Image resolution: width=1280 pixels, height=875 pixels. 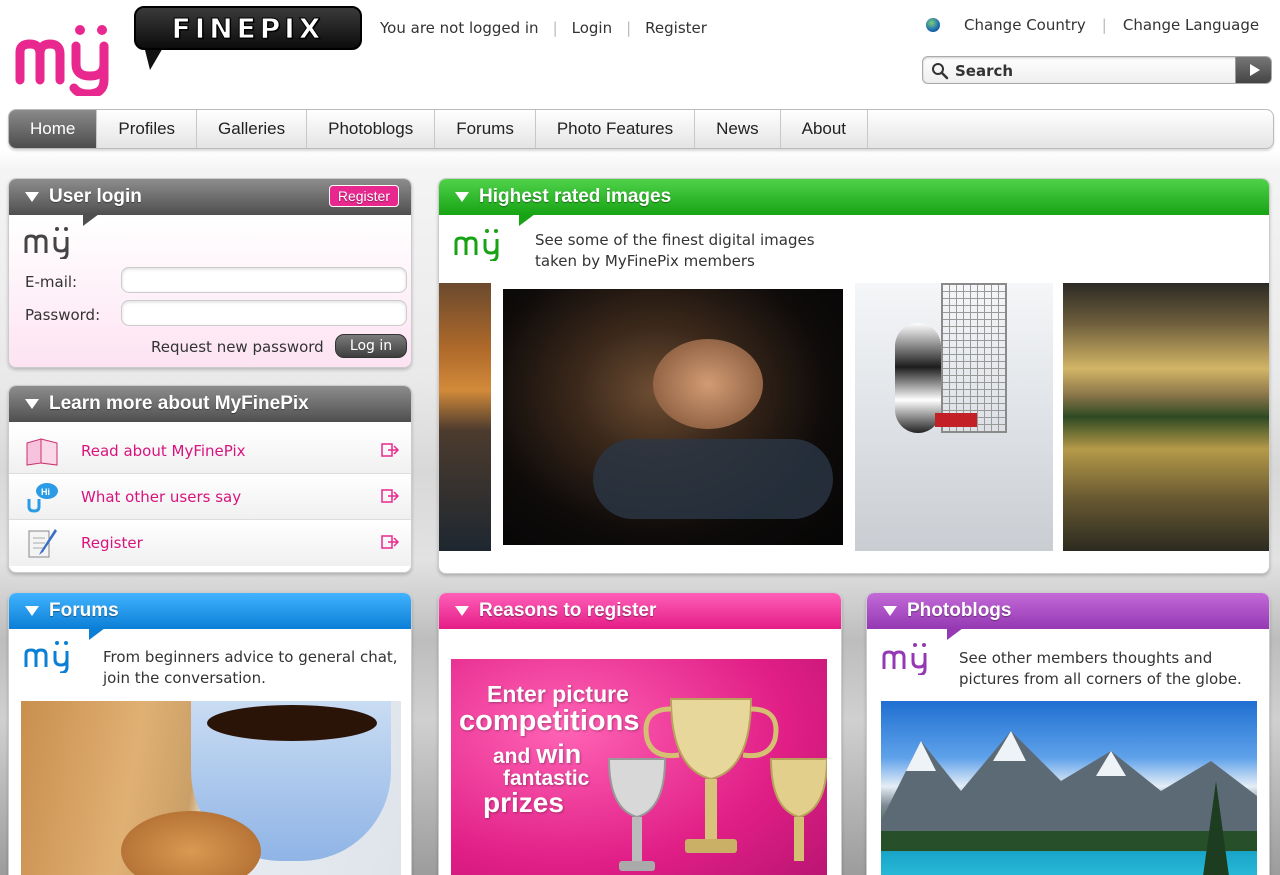 I want to click on play-arrow-icon, so click(x=1255, y=70).